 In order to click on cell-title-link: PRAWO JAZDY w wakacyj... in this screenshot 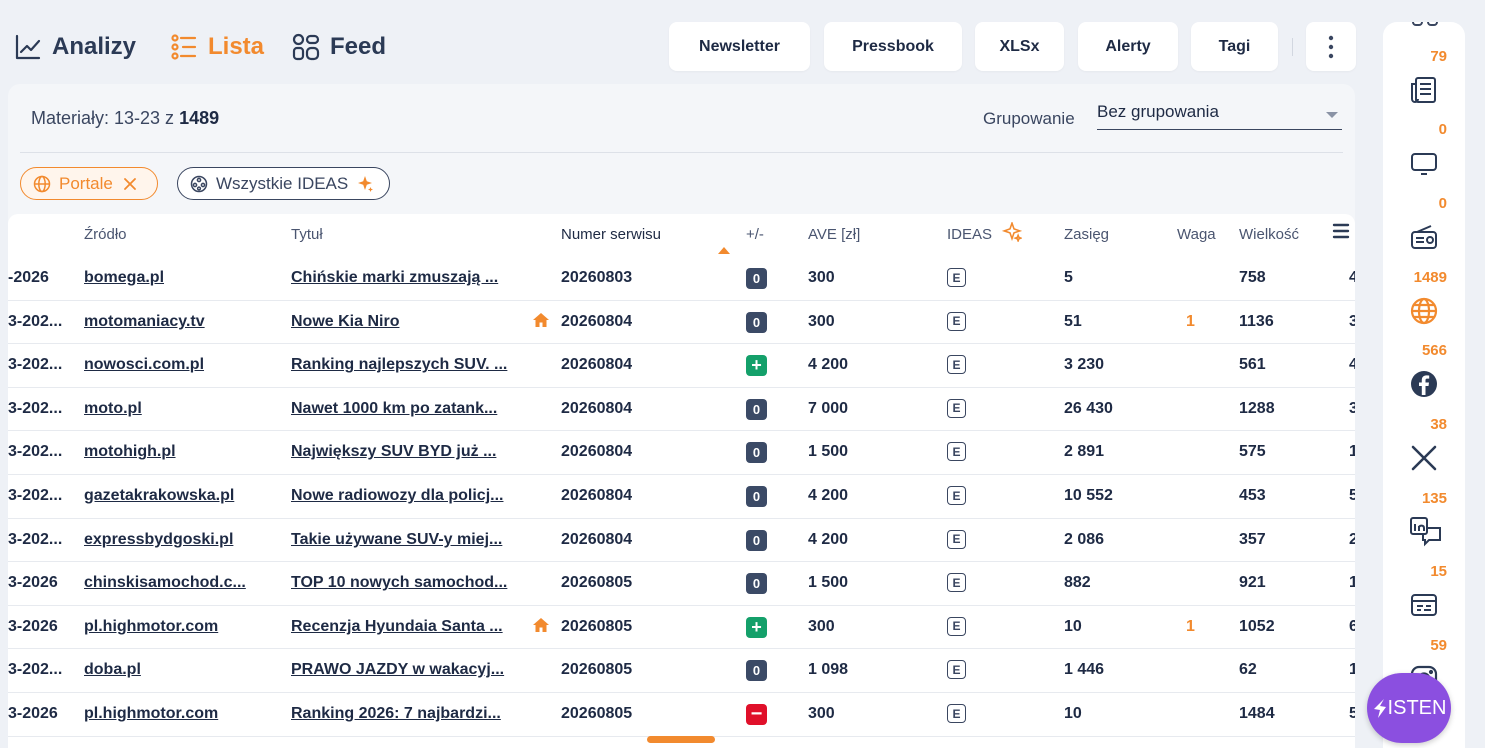, I will do `click(407, 670)`.